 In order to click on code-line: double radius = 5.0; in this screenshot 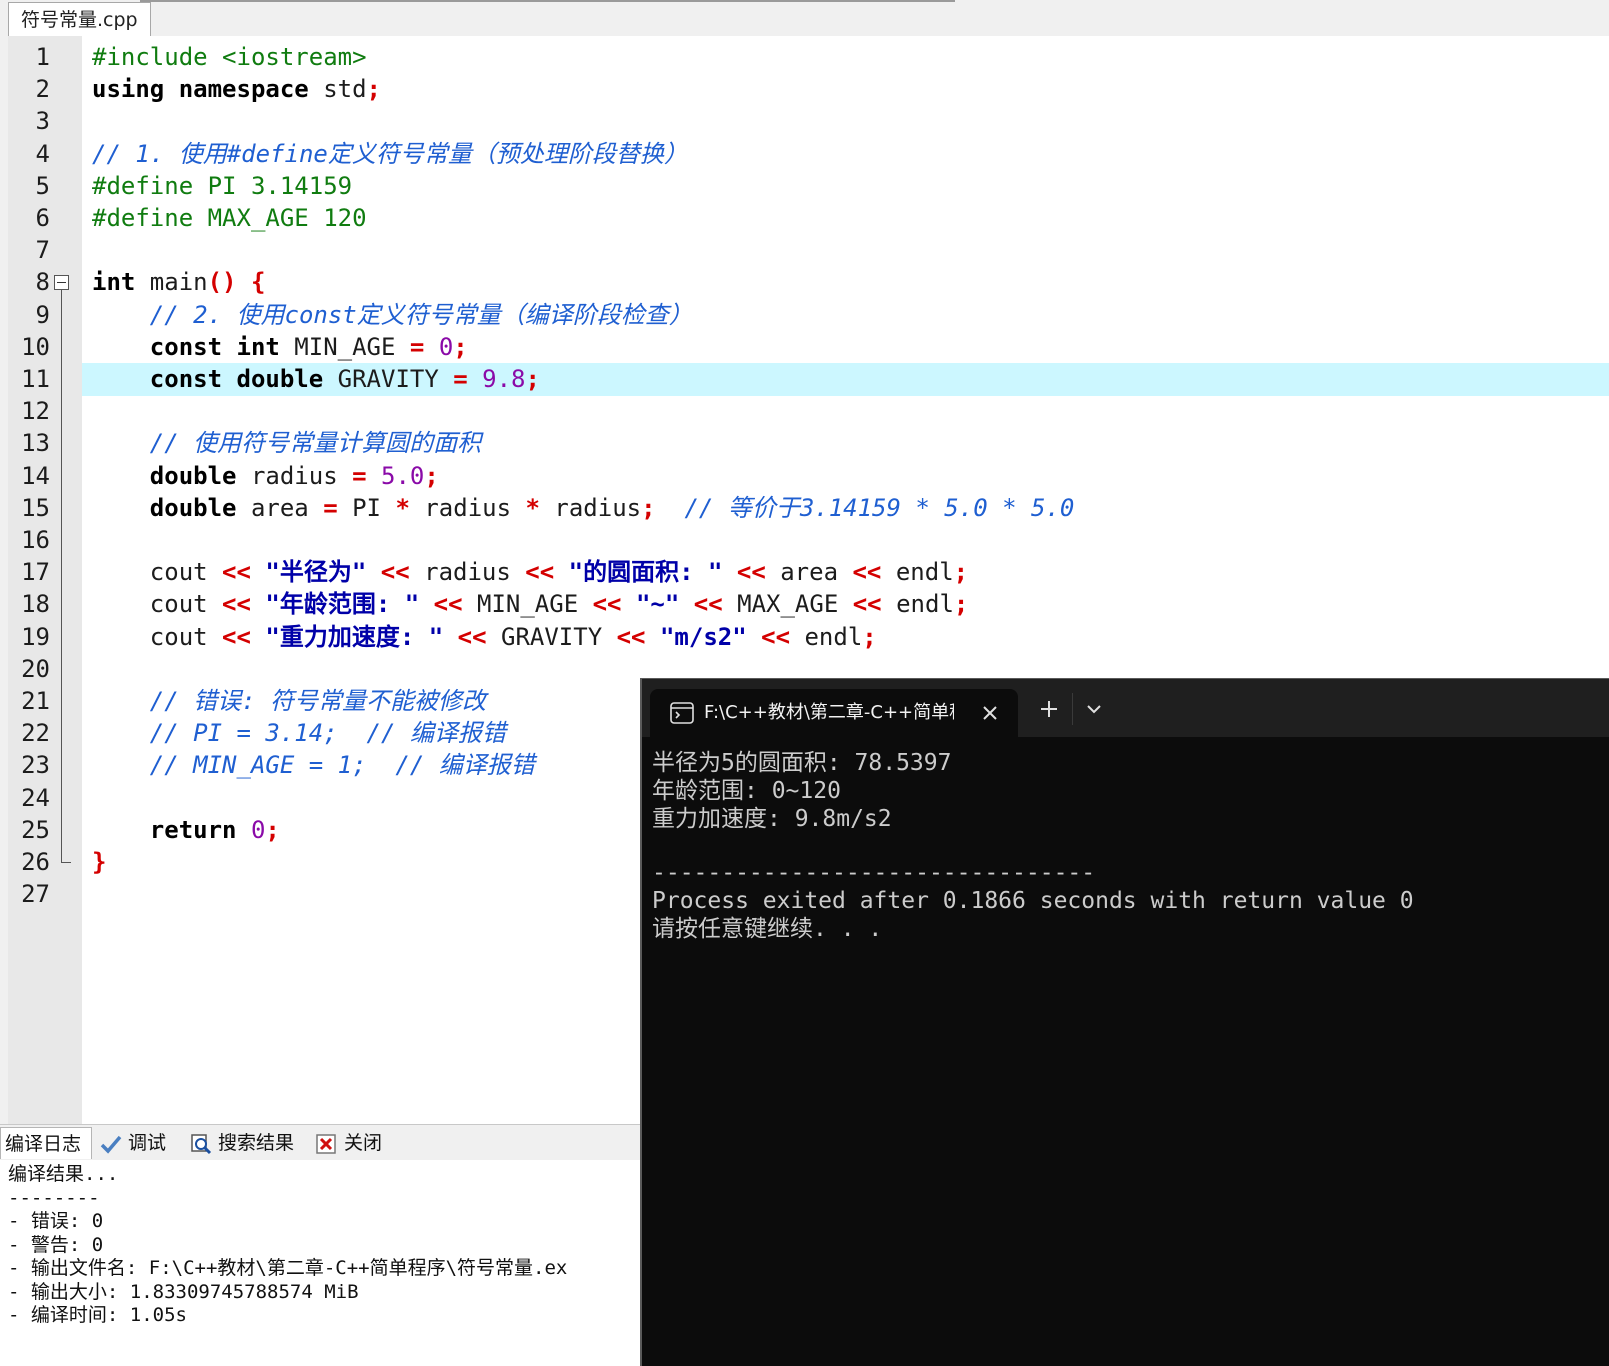, I will do `click(265, 476)`.